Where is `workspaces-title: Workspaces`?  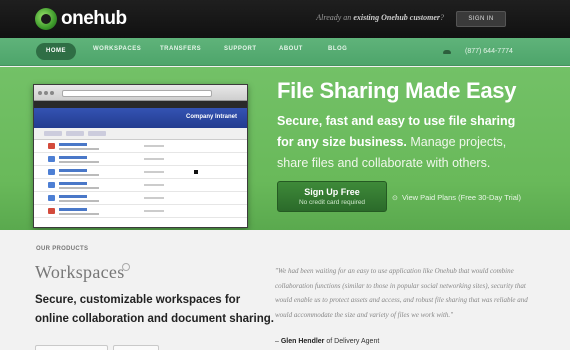
workspaces-title: Workspaces is located at coordinates (80, 272).